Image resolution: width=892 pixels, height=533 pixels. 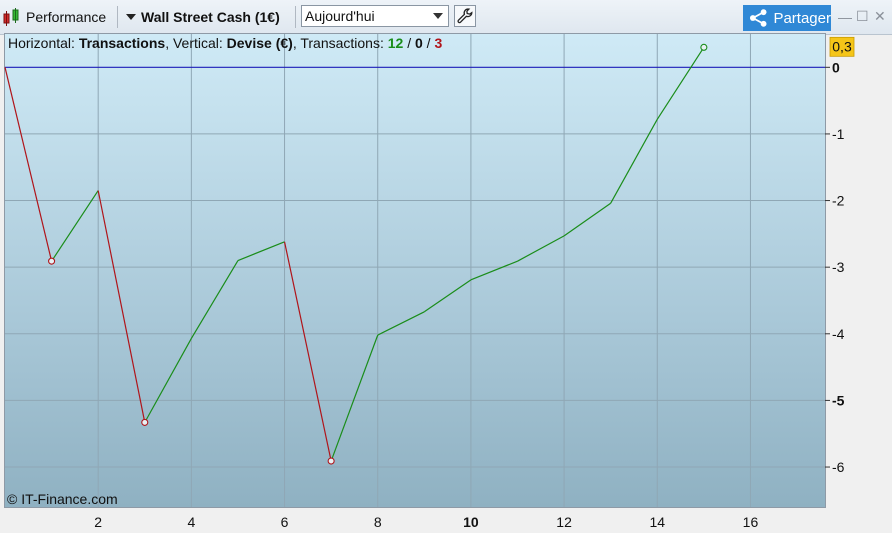 I want to click on copyright-credit: © IT-Finance.com, so click(x=62, y=499).